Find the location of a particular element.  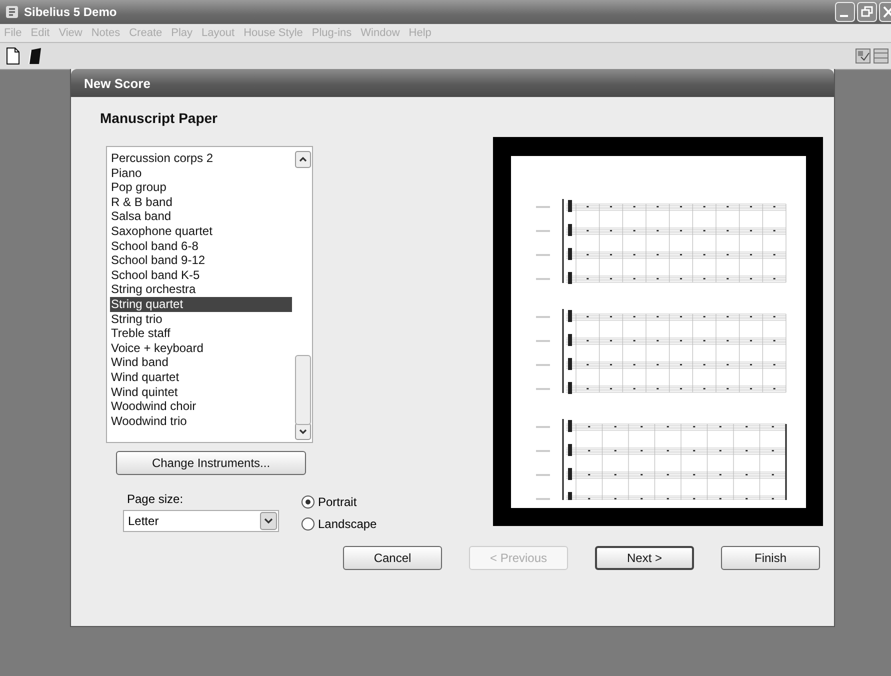

app-icon is located at coordinates (12, 12).